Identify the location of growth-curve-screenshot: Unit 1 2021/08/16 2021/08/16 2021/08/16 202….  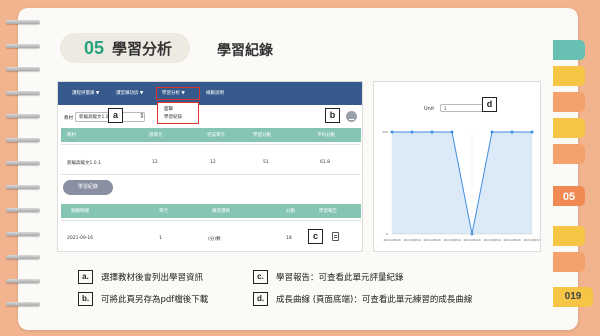
(457, 166).